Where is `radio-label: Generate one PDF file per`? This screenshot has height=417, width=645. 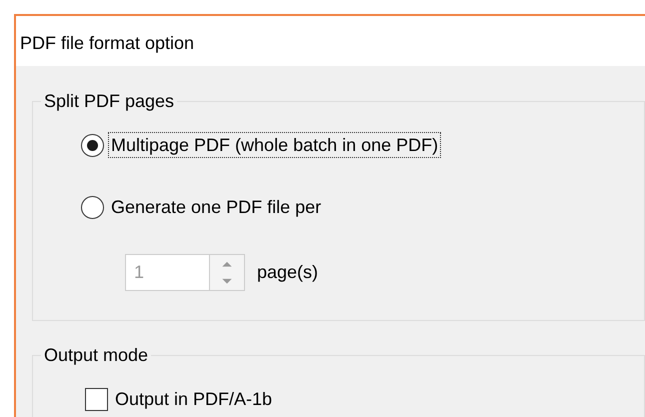
radio-label: Generate one PDF file per is located at coordinates (216, 207).